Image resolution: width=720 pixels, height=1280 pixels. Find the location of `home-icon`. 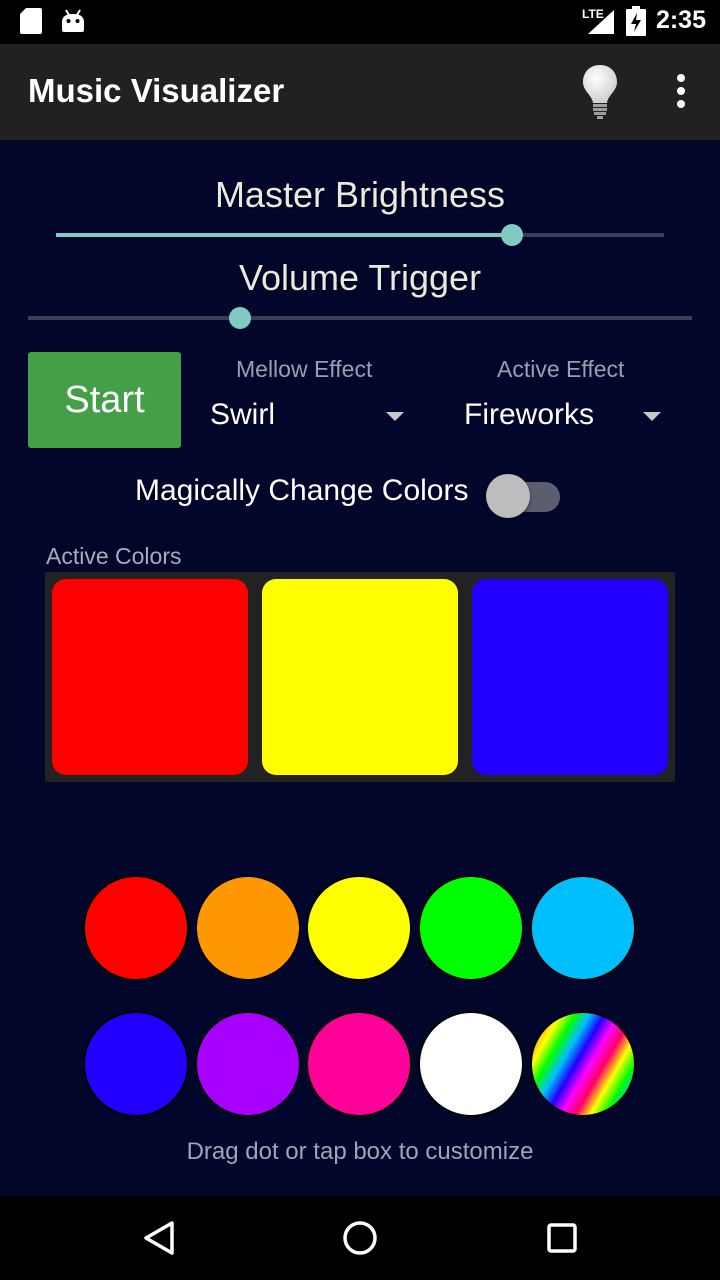

home-icon is located at coordinates (360, 1238).